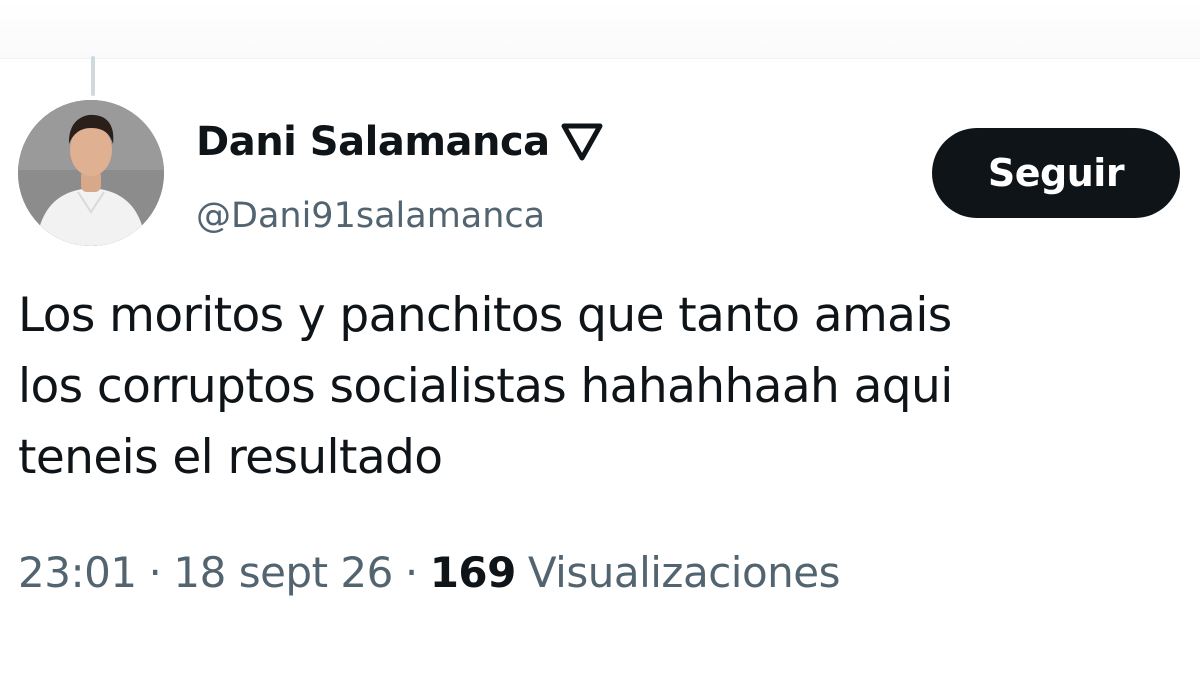 The height and width of the screenshot is (675, 1200). I want to click on tweet-text-line: los corruptos socialistas hahahhaah aqui, so click(485, 386).